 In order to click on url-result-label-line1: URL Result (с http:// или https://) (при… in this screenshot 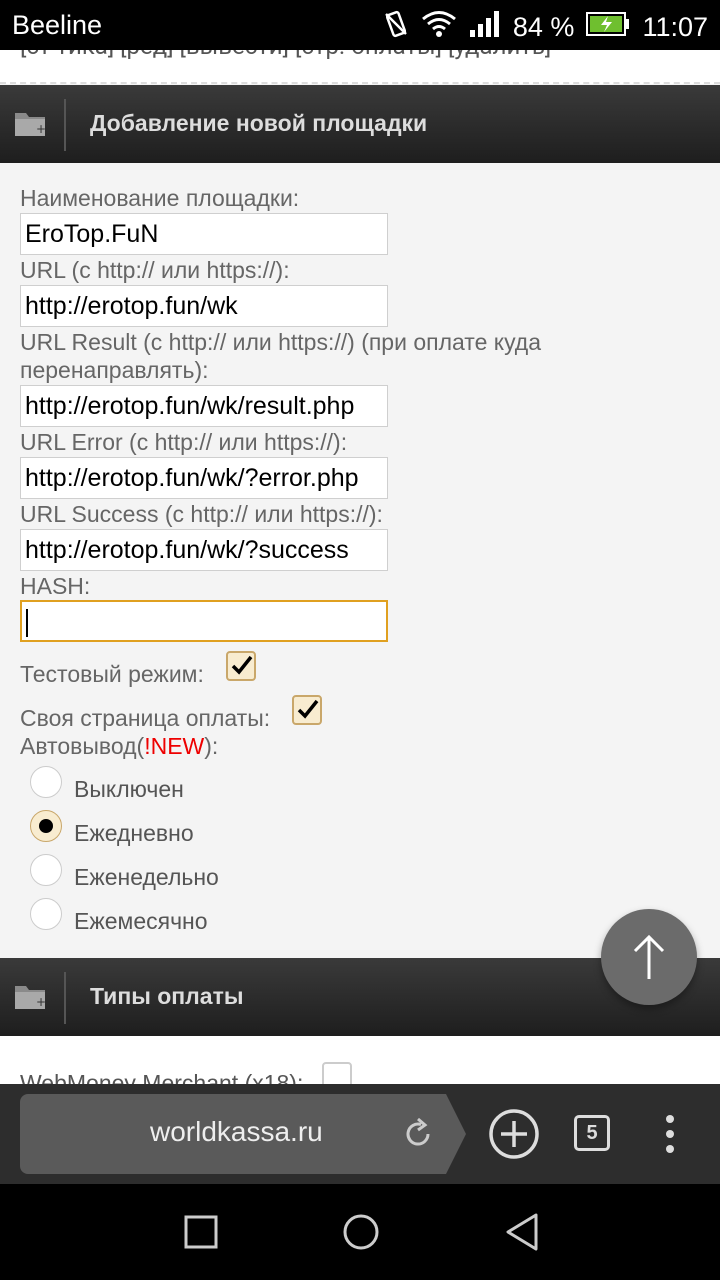, I will do `click(281, 342)`.